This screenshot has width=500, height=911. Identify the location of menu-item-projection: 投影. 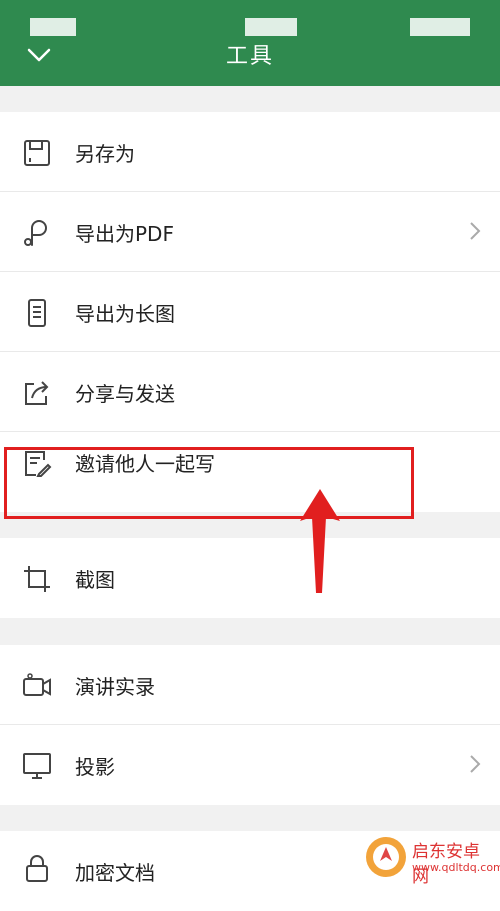
(250, 765).